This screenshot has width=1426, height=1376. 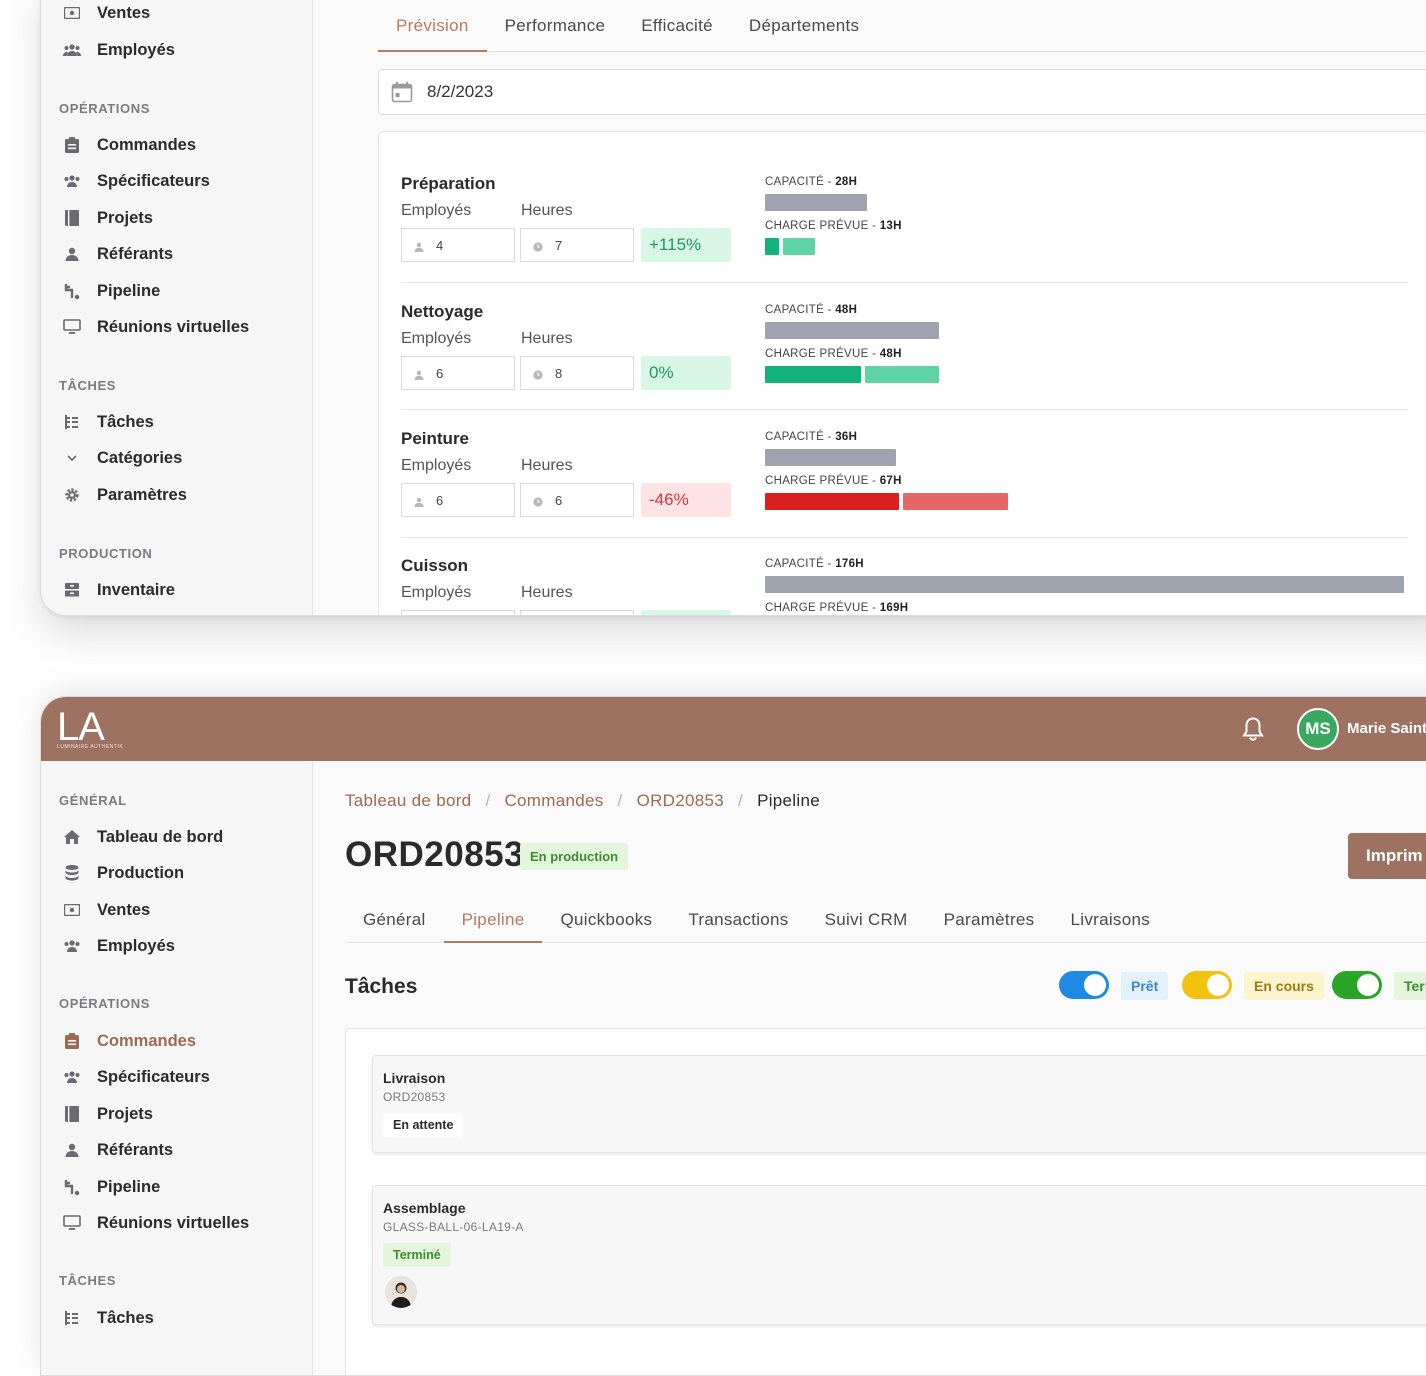 I want to click on section-production: PRODUCTION, so click(x=106, y=553).